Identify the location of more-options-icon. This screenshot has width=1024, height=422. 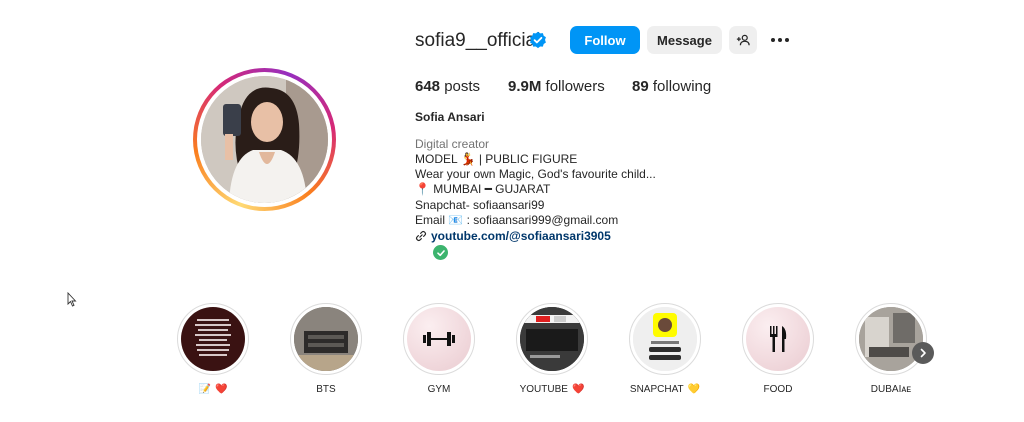
(782, 40).